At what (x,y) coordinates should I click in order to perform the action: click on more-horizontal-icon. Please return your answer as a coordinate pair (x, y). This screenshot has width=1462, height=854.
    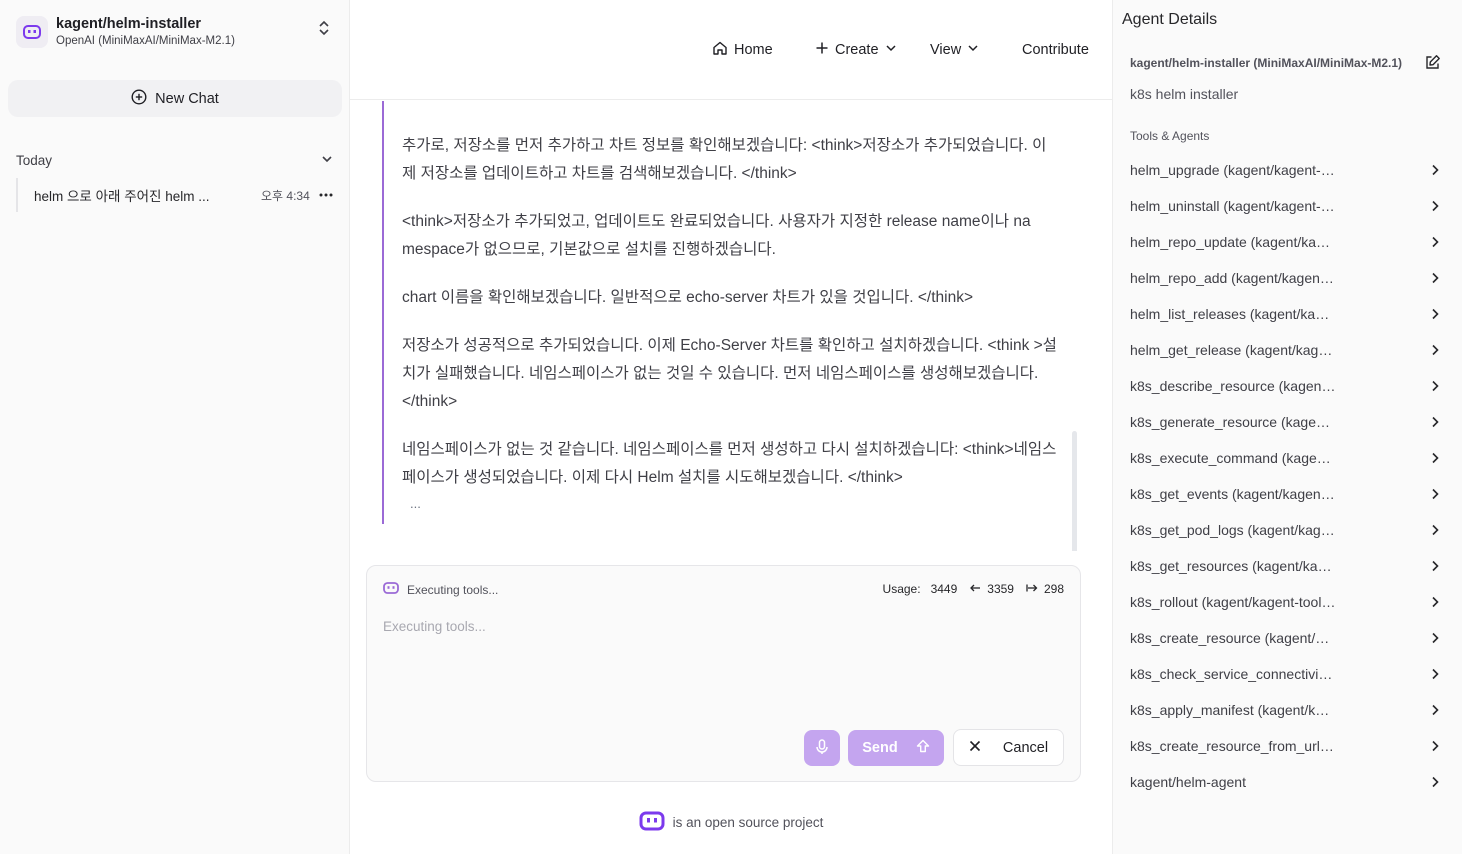
    Looking at the image, I should click on (326, 195).